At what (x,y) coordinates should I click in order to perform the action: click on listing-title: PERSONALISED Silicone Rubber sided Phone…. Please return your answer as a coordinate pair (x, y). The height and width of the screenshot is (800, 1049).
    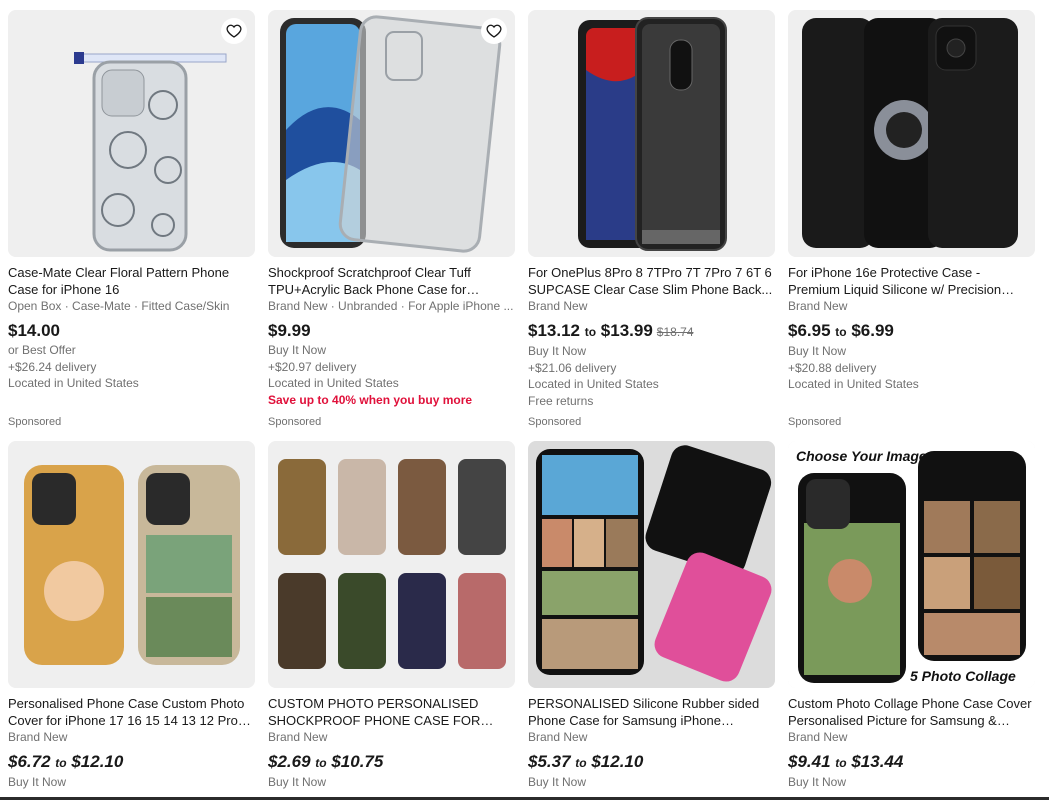
    Looking at the image, I should click on (651, 712).